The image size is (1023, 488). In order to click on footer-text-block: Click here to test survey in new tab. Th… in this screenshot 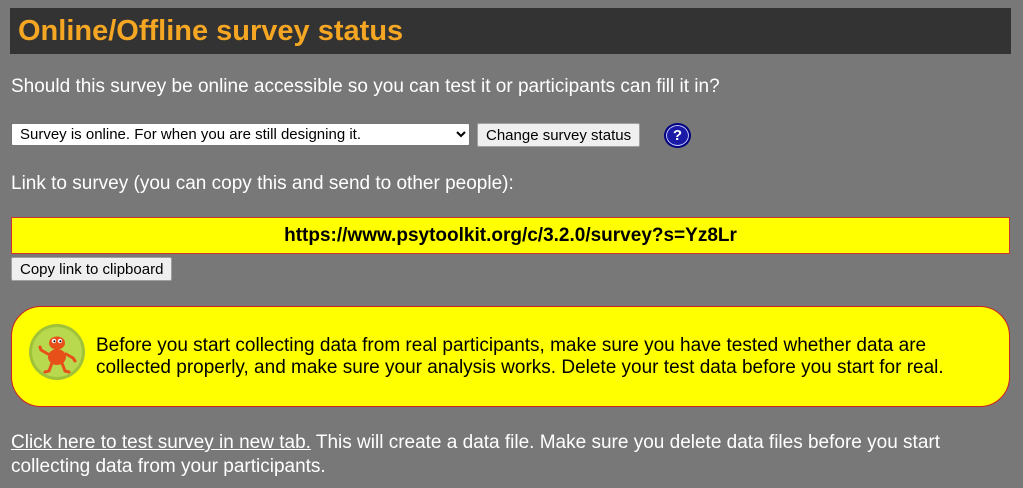, I will do `click(511, 455)`.